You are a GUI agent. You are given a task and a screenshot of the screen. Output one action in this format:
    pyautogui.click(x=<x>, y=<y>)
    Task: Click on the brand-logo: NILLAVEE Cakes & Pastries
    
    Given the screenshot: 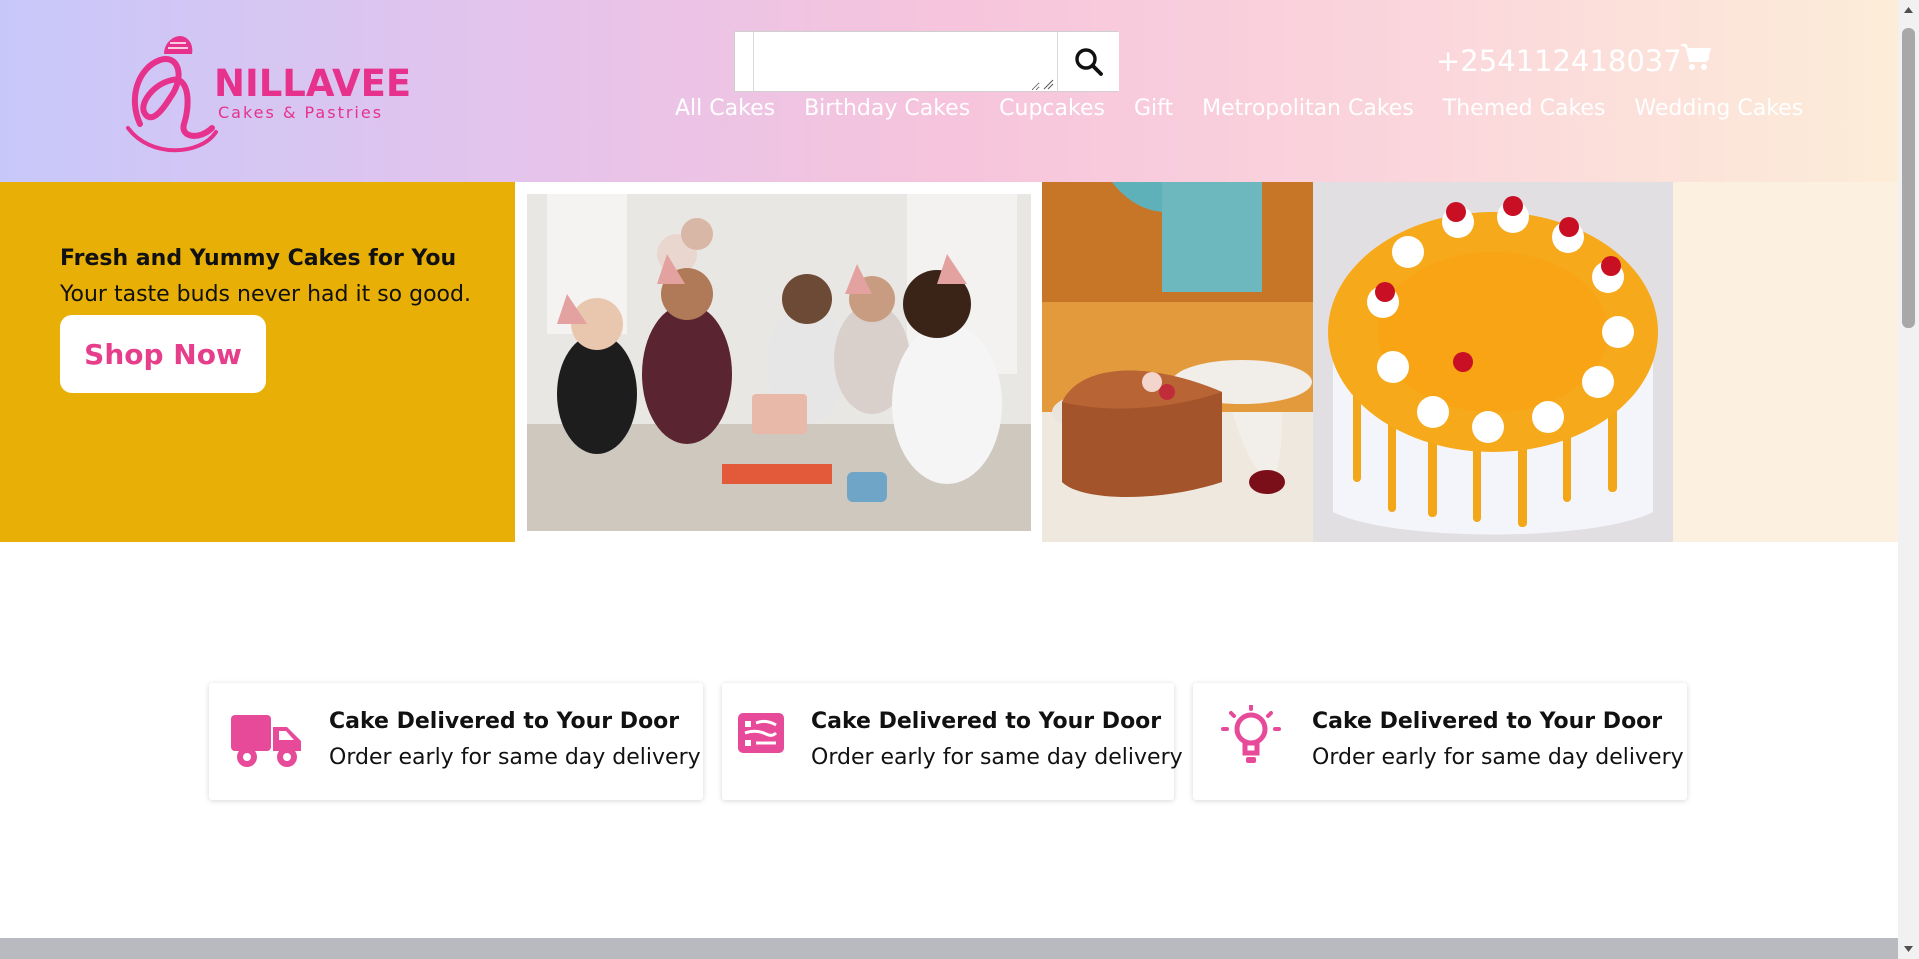 What is the action you would take?
    pyautogui.click(x=266, y=92)
    